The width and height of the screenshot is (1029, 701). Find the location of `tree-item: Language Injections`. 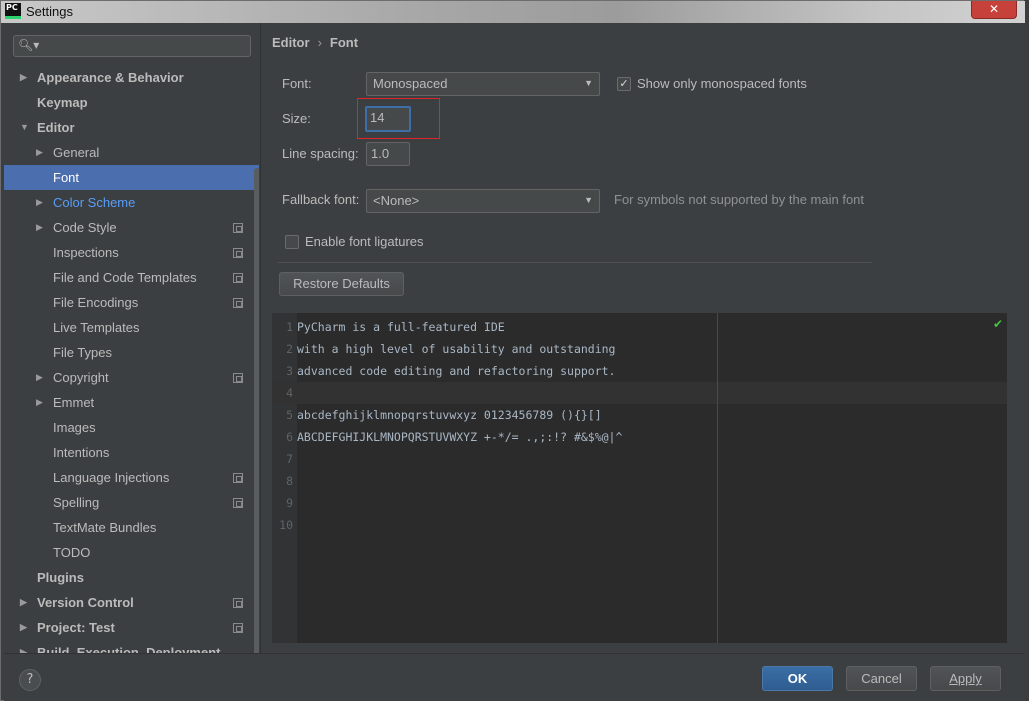

tree-item: Language Injections is located at coordinates (131, 477).